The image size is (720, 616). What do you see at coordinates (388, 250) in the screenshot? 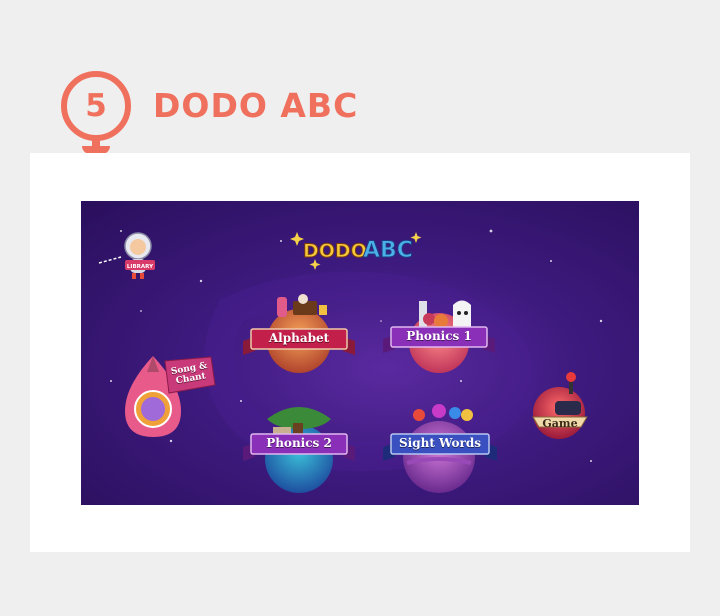
I see `logo-abc: ABC` at bounding box center [388, 250].